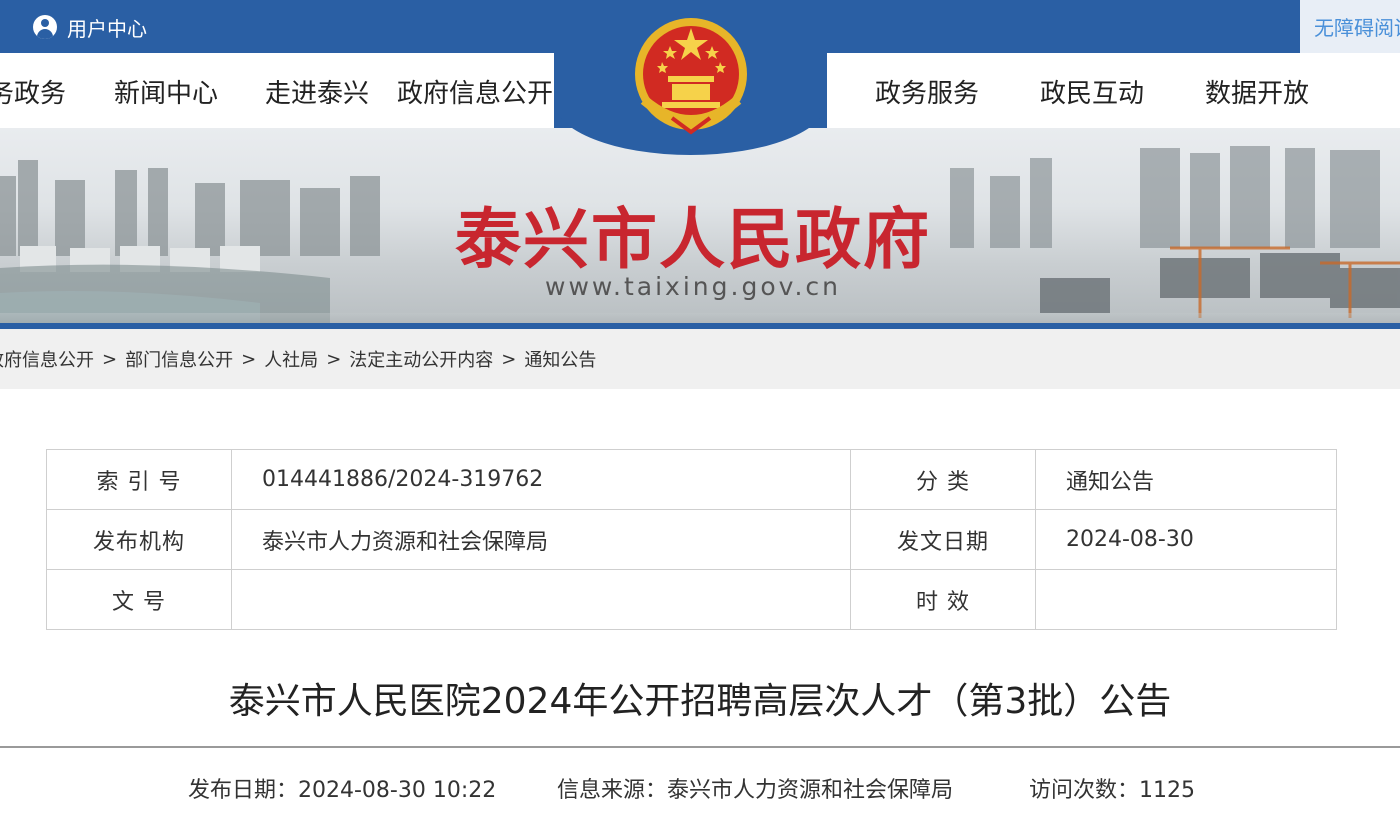 The image size is (1400, 833). What do you see at coordinates (1112, 790) in the screenshot?
I see `visit-count: 访问次数：1125` at bounding box center [1112, 790].